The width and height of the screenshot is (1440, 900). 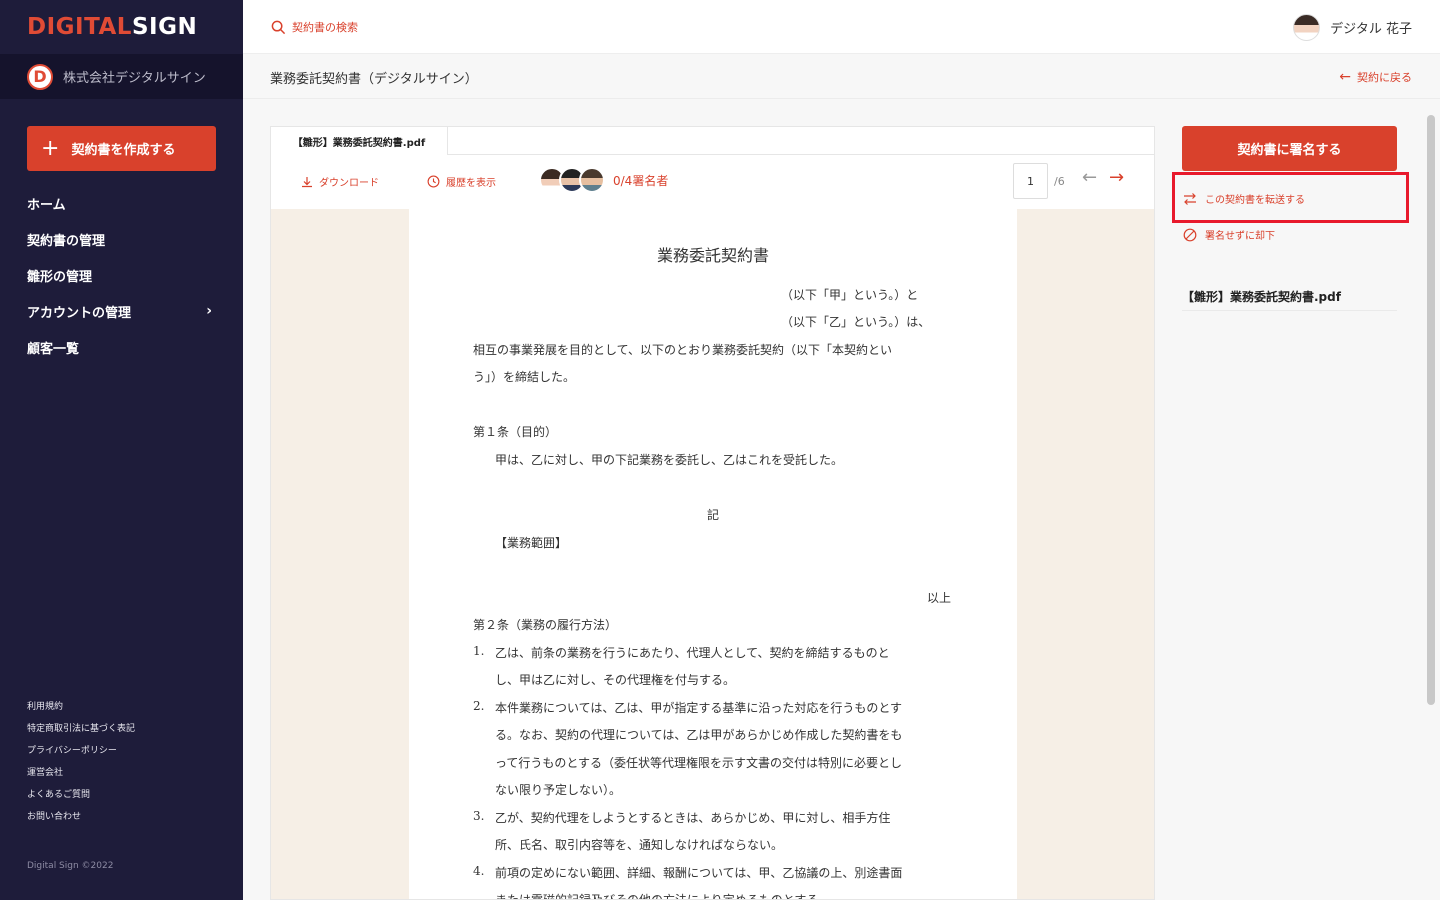 What do you see at coordinates (1431, 410) in the screenshot?
I see `page-scrollbar` at bounding box center [1431, 410].